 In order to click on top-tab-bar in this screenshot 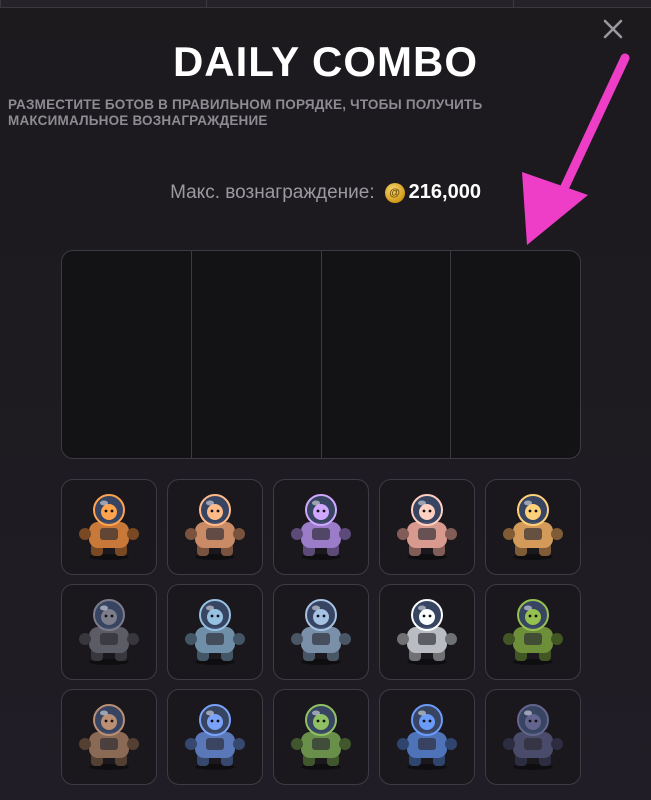, I will do `click(325, 4)`.